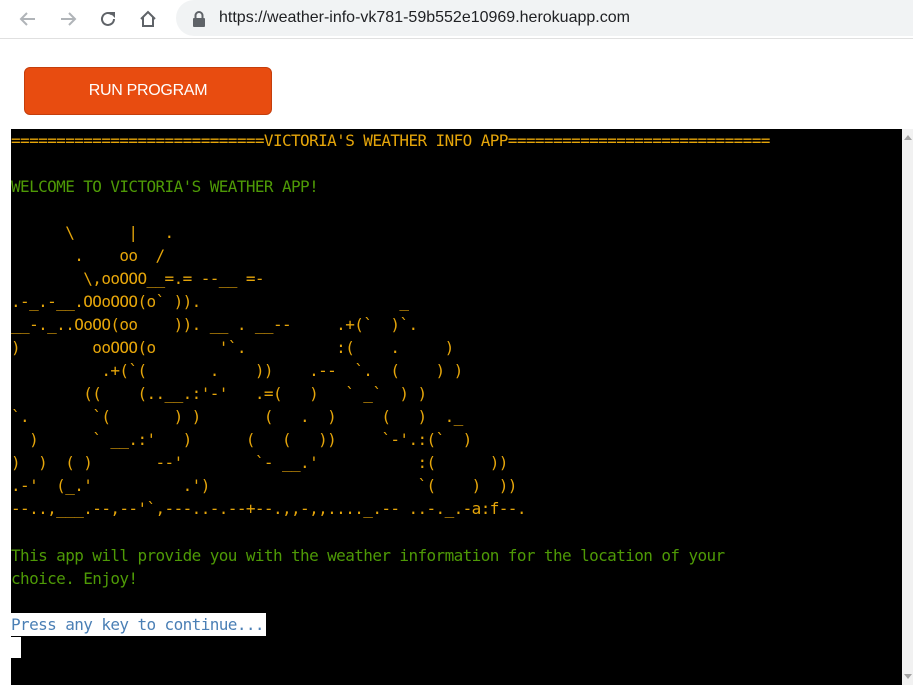  What do you see at coordinates (199, 19) in the screenshot?
I see `lock-icon` at bounding box center [199, 19].